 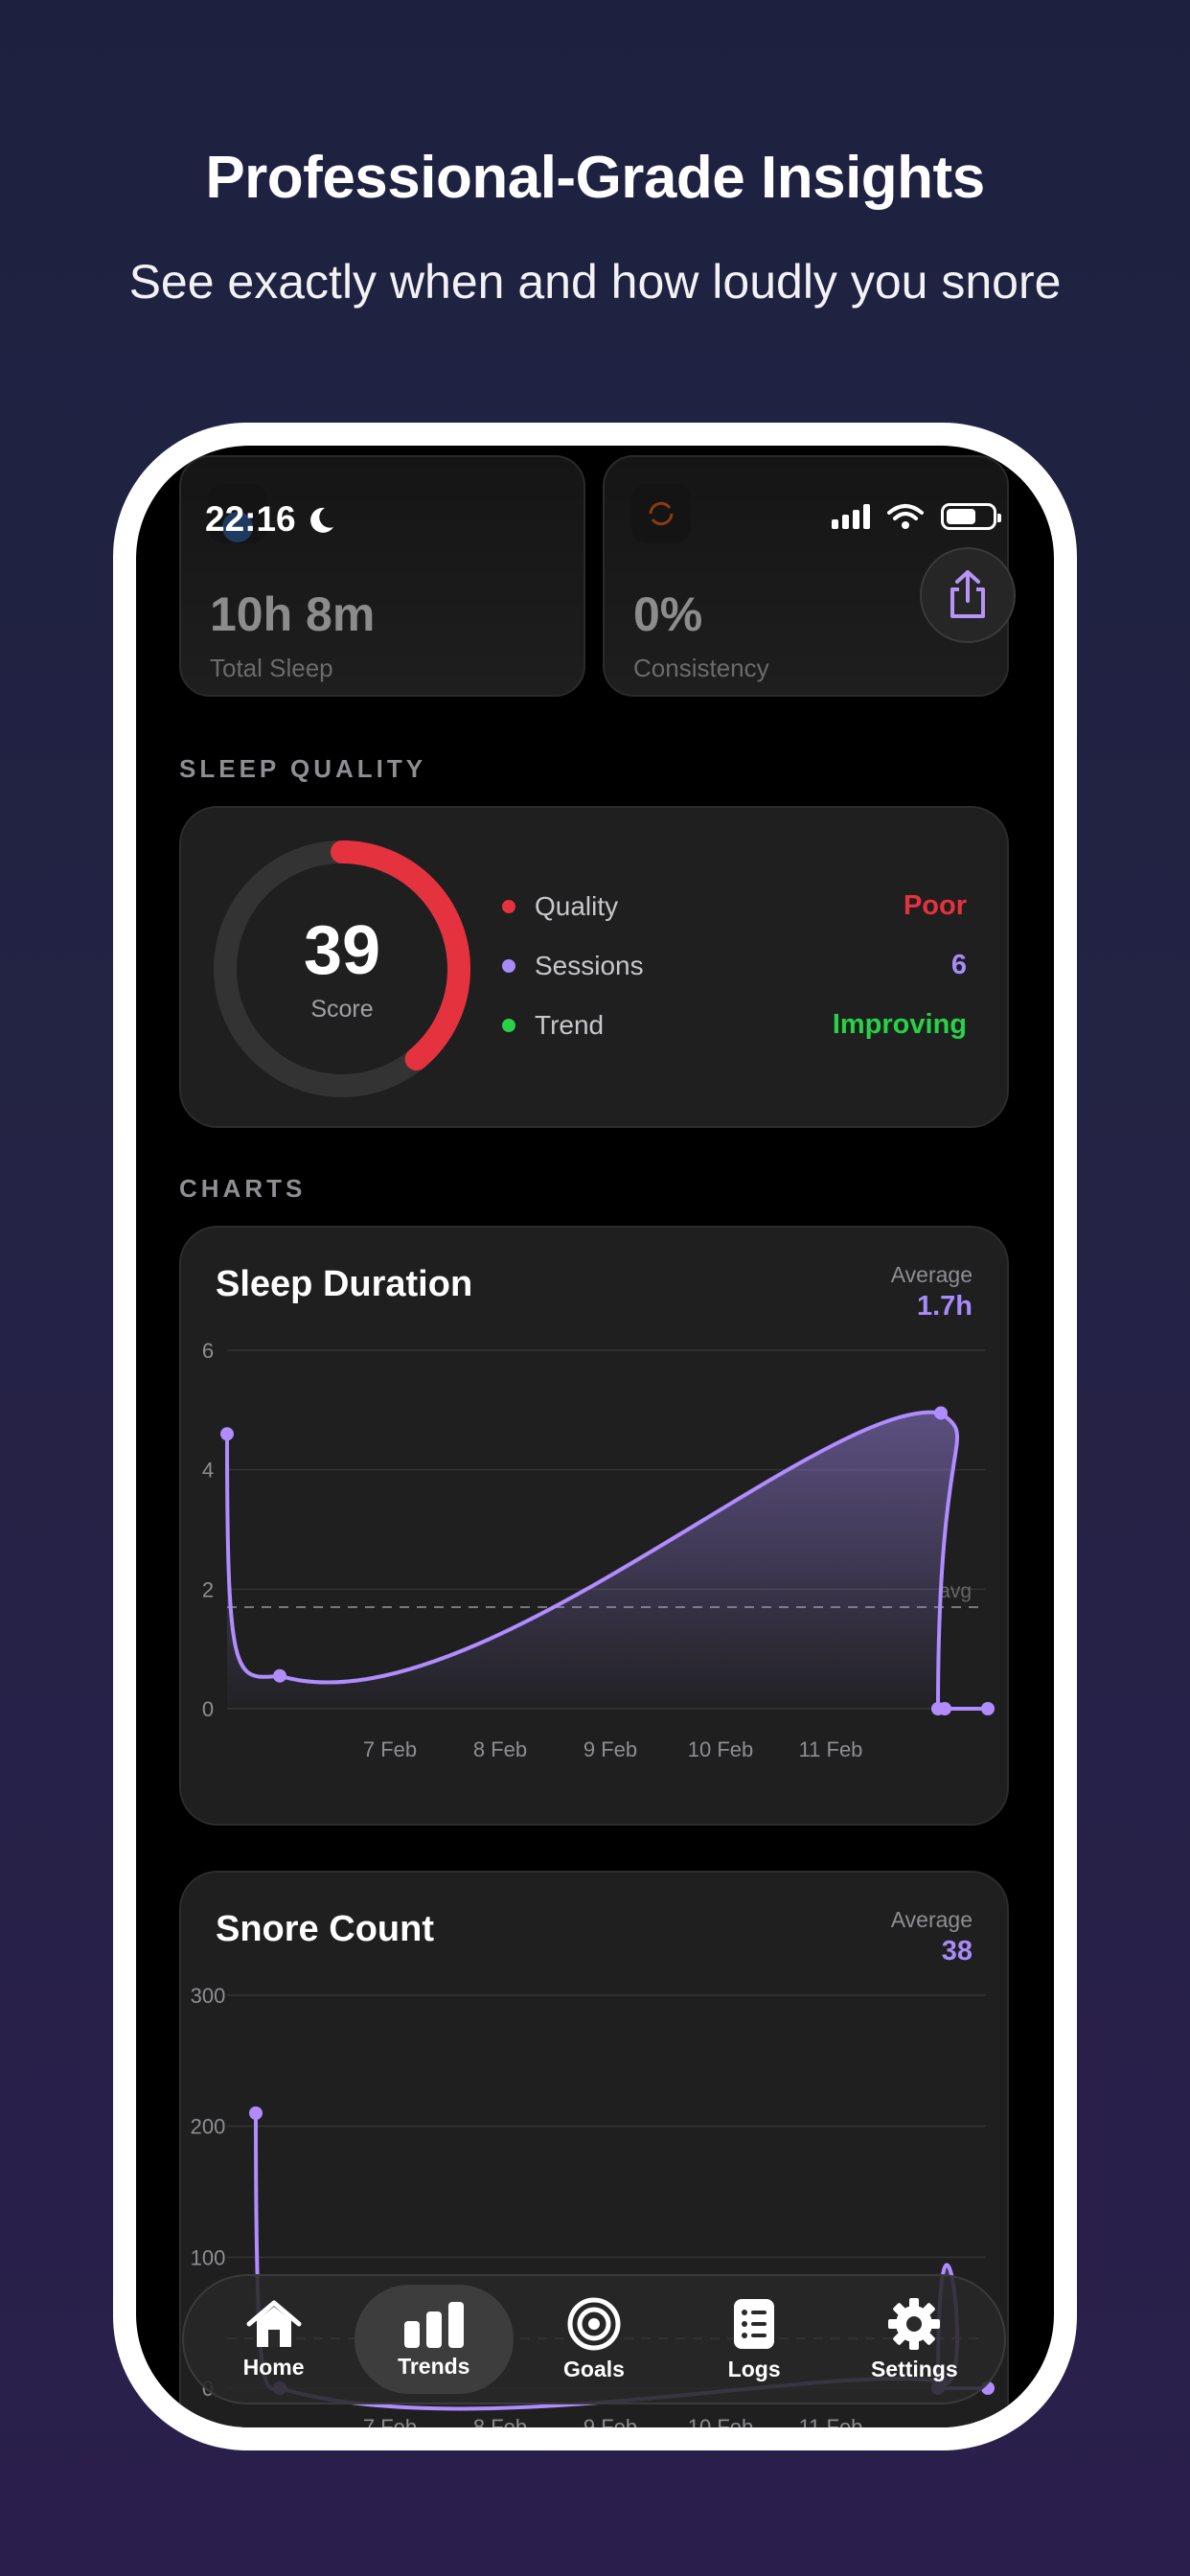 What do you see at coordinates (701, 668) in the screenshot?
I see `consistency-label: Consistency` at bounding box center [701, 668].